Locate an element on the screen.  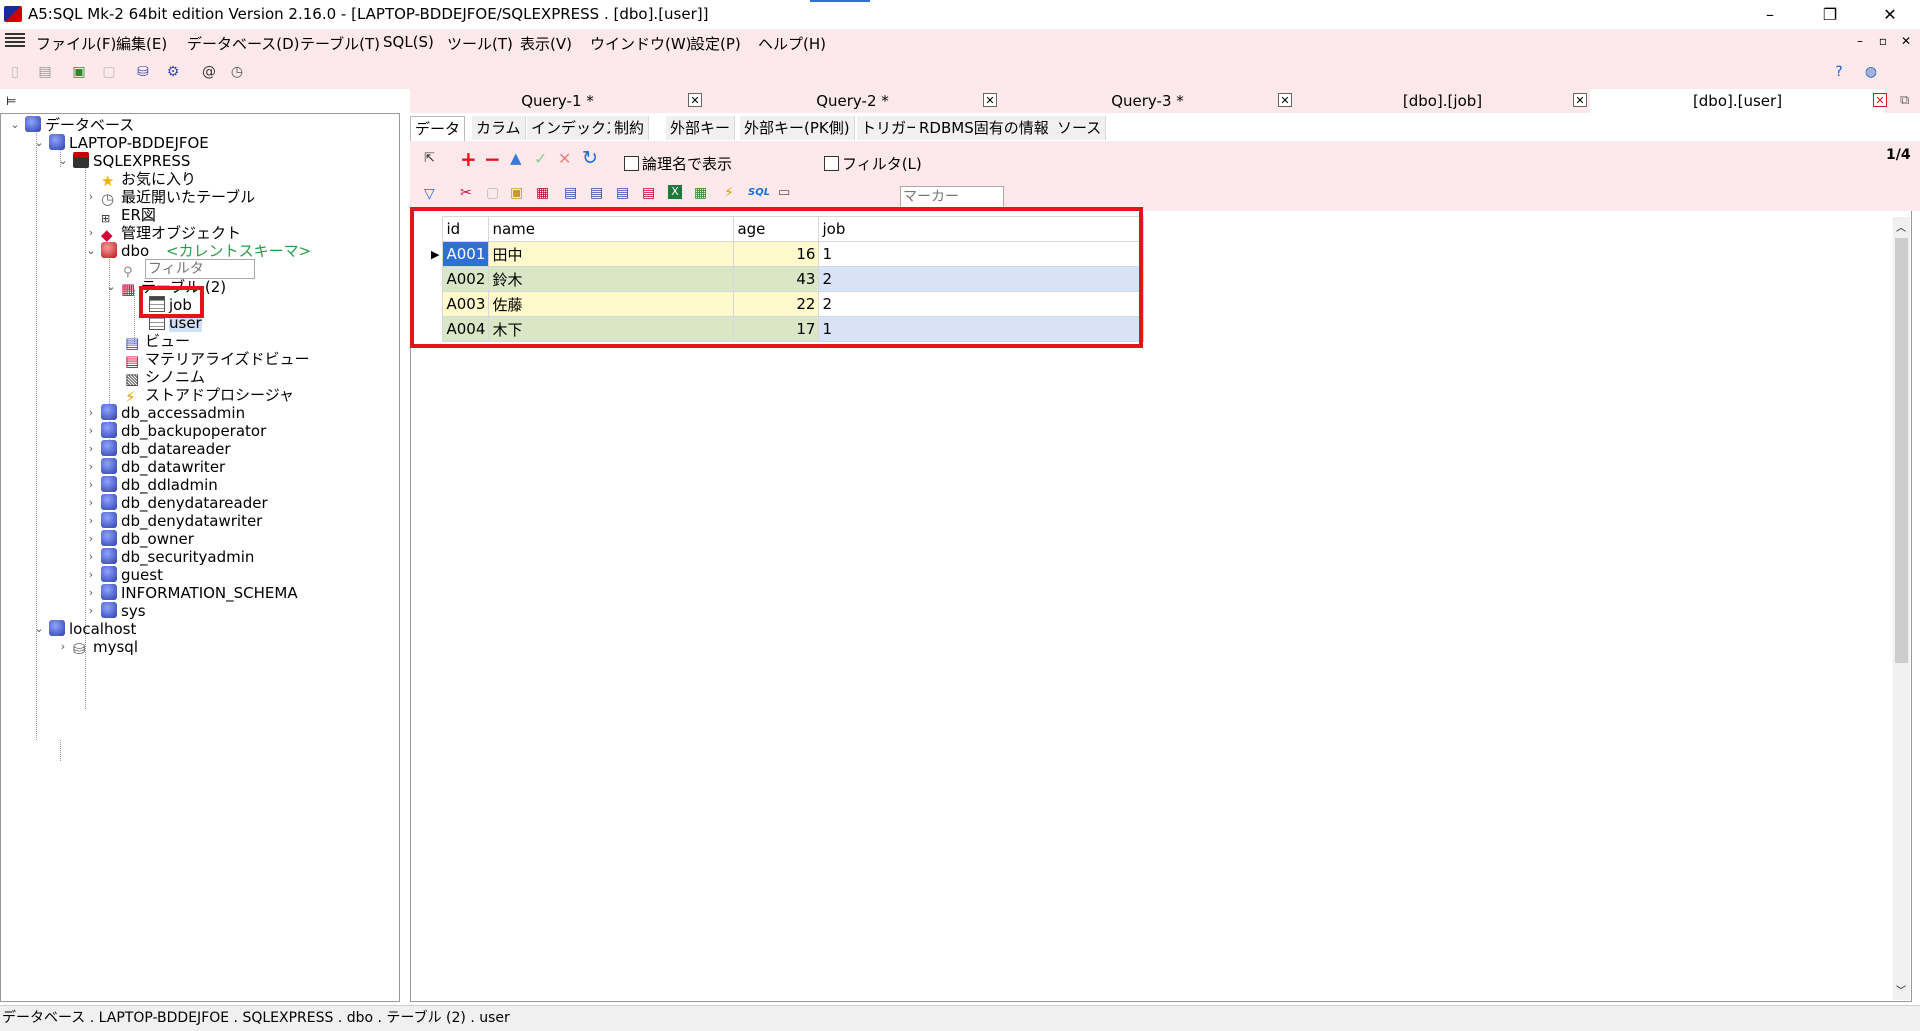
subtab-rdbms-info: RDBMS固有の情報 is located at coordinates (984, 128).